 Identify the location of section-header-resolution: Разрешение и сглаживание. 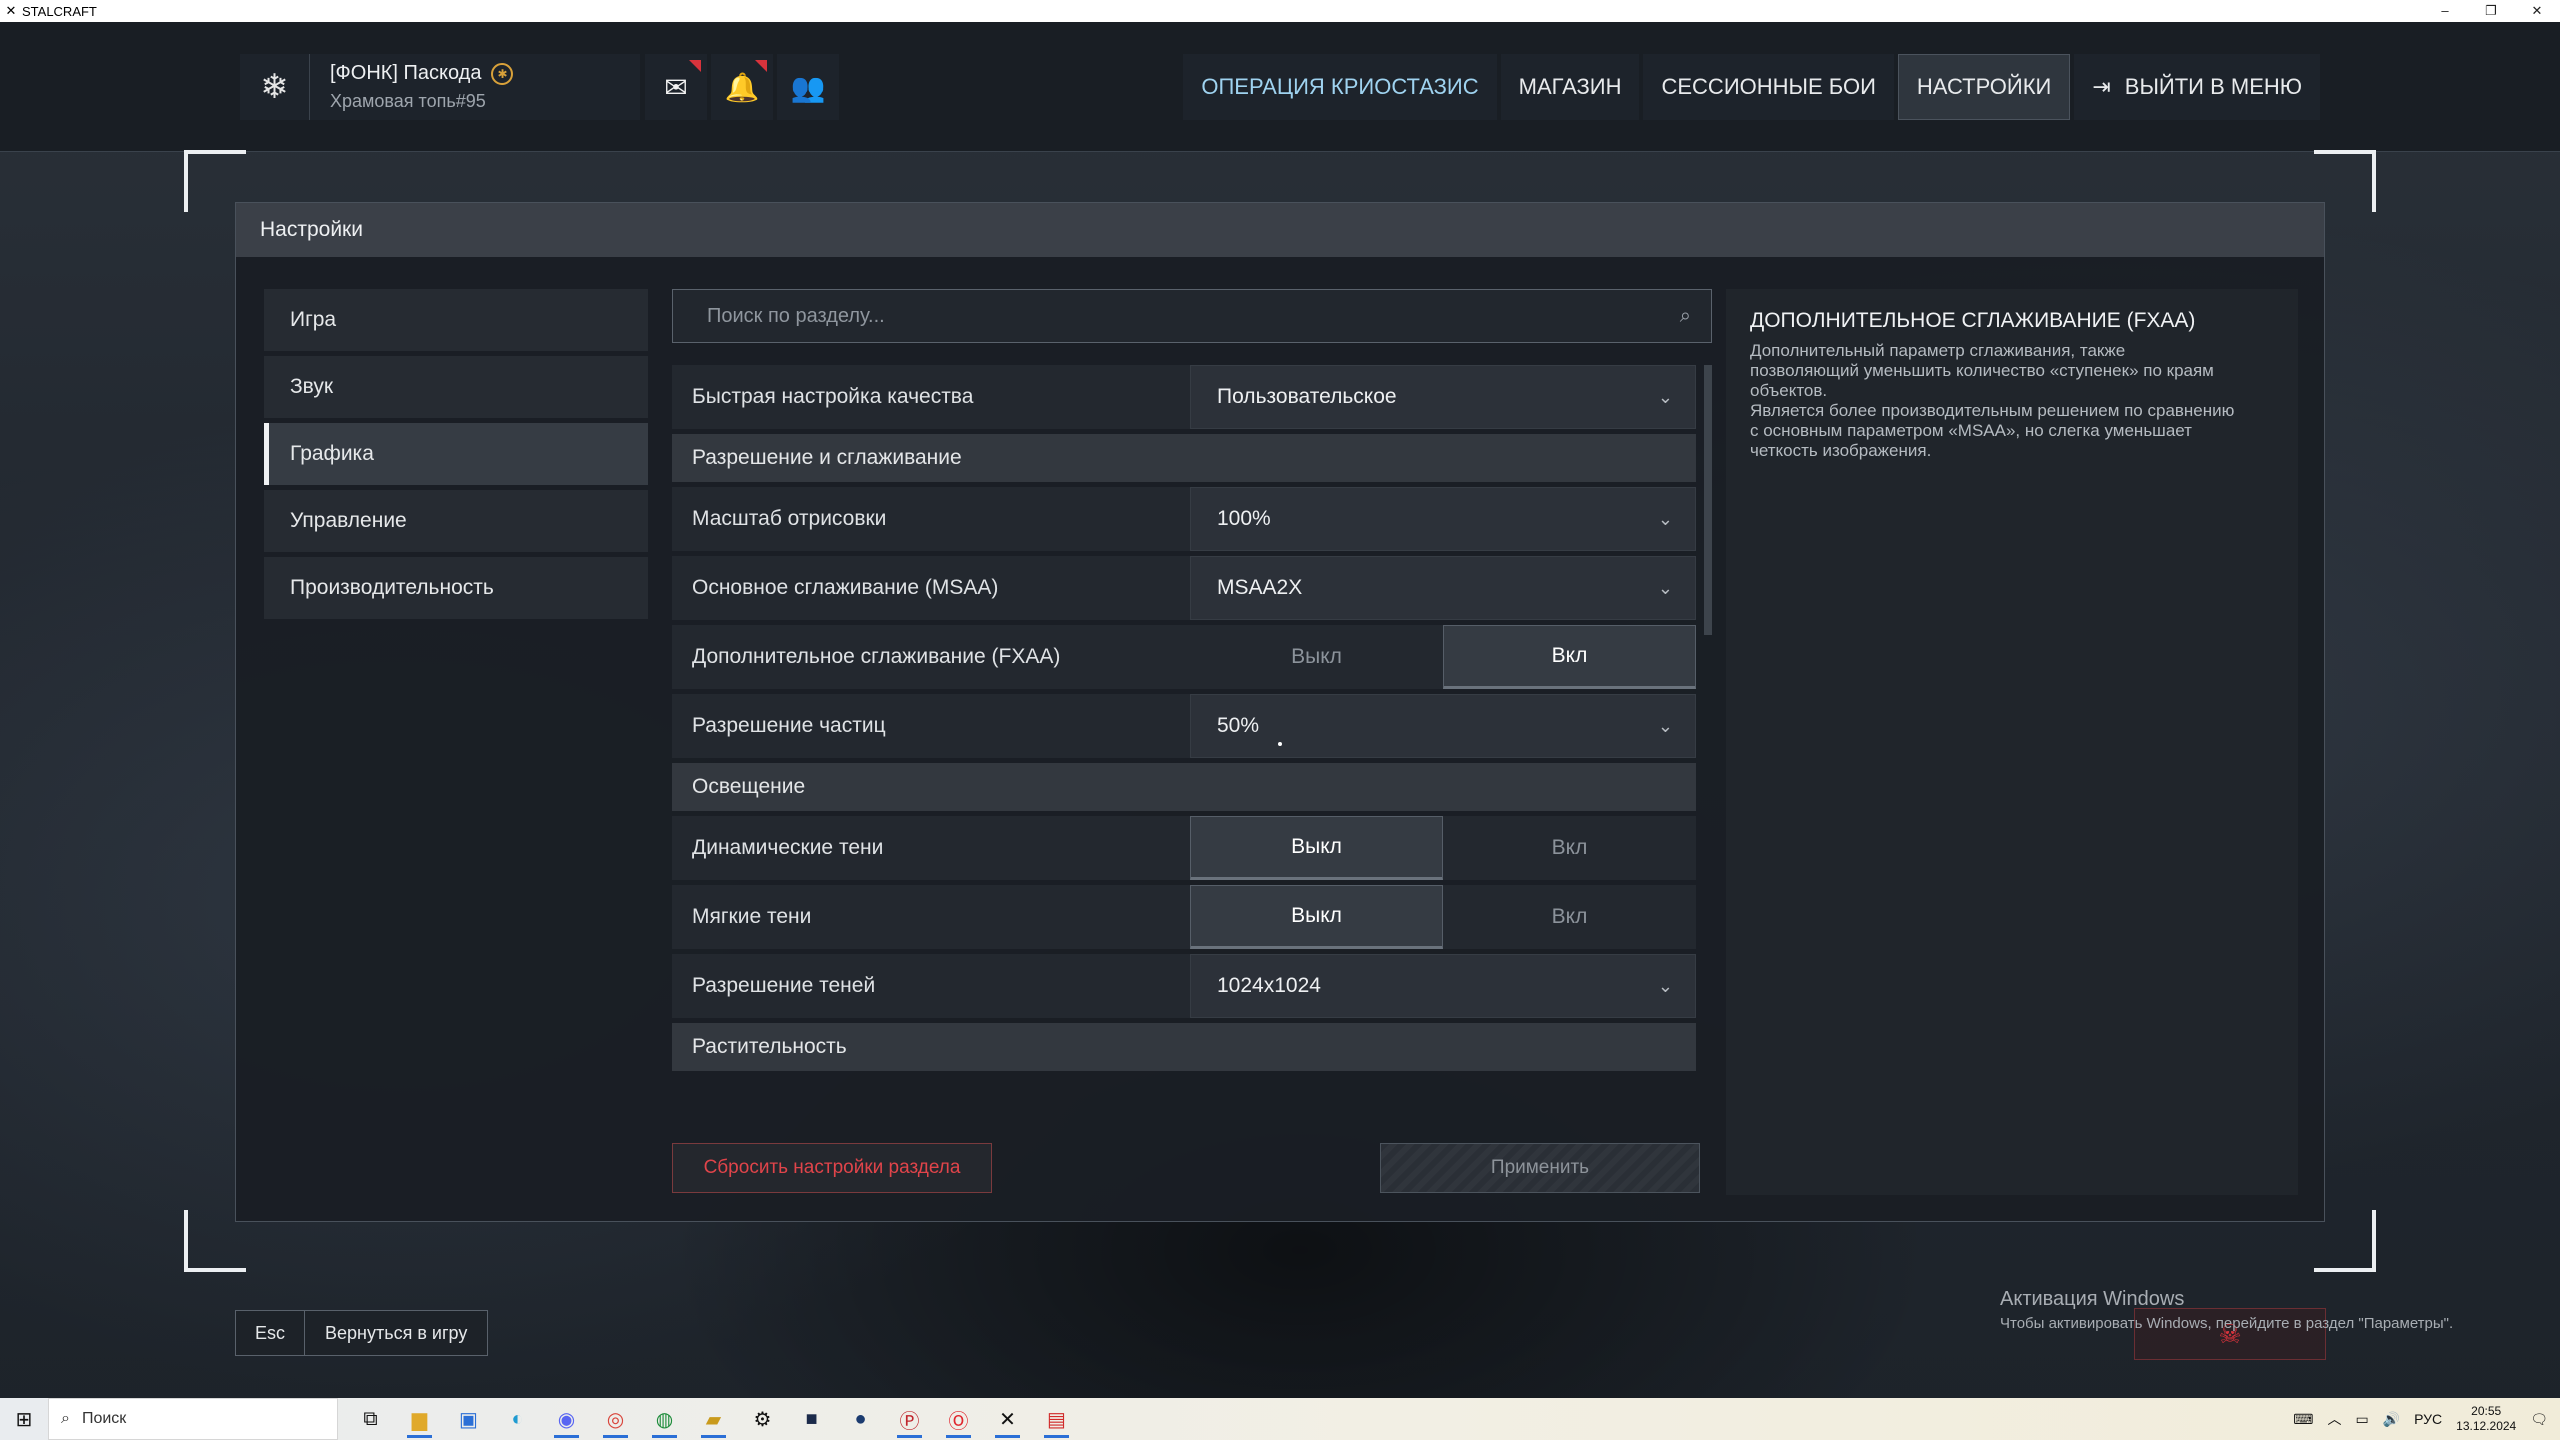
(1184, 458).